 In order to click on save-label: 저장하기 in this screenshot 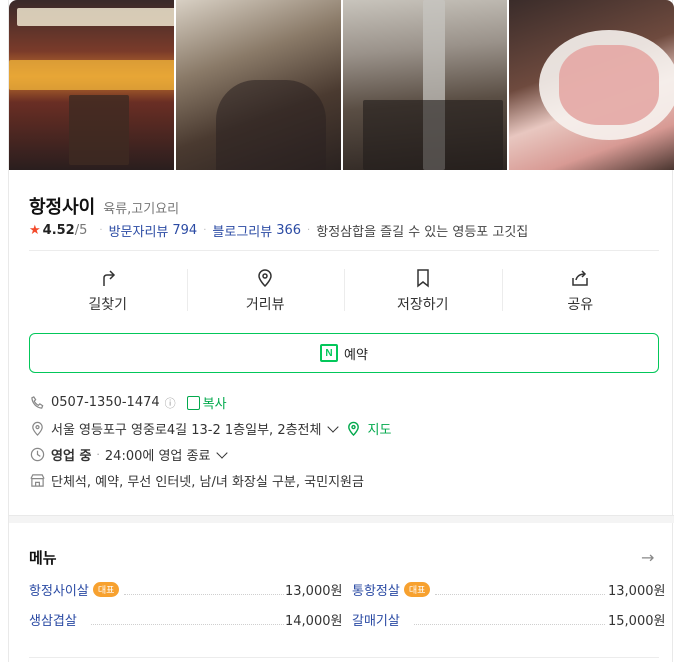, I will do `click(422, 305)`.